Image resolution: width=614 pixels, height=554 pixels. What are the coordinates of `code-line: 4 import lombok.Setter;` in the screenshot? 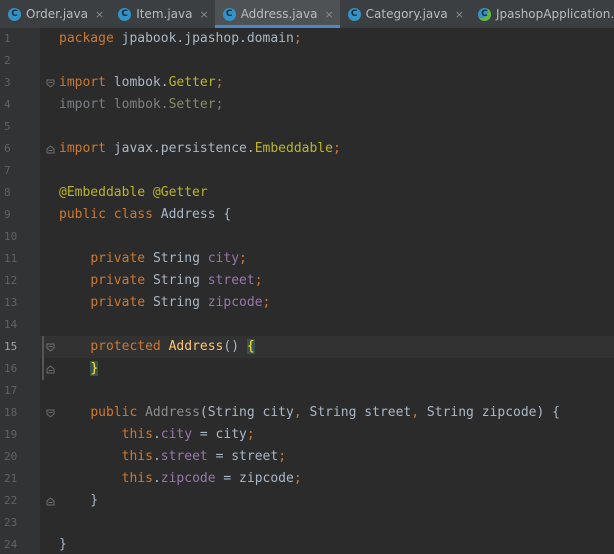 It's located at (307, 105).